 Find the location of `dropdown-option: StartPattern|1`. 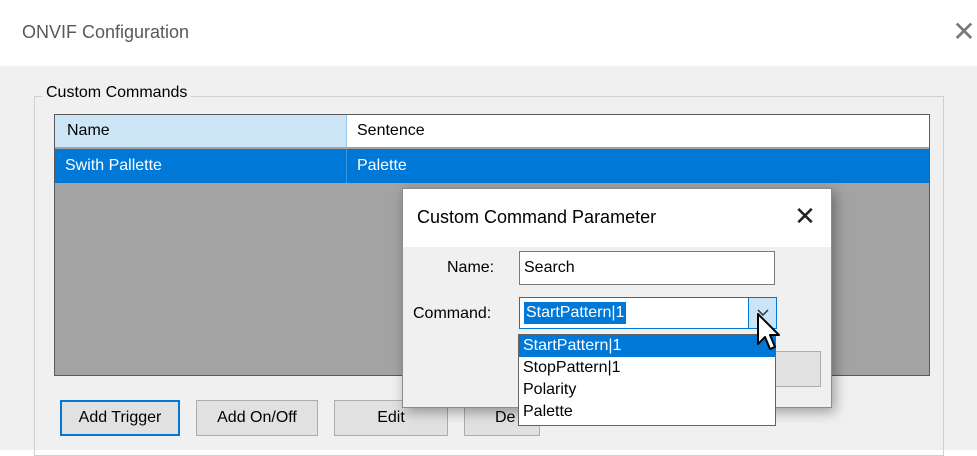

dropdown-option: StartPattern|1 is located at coordinates (647, 346).